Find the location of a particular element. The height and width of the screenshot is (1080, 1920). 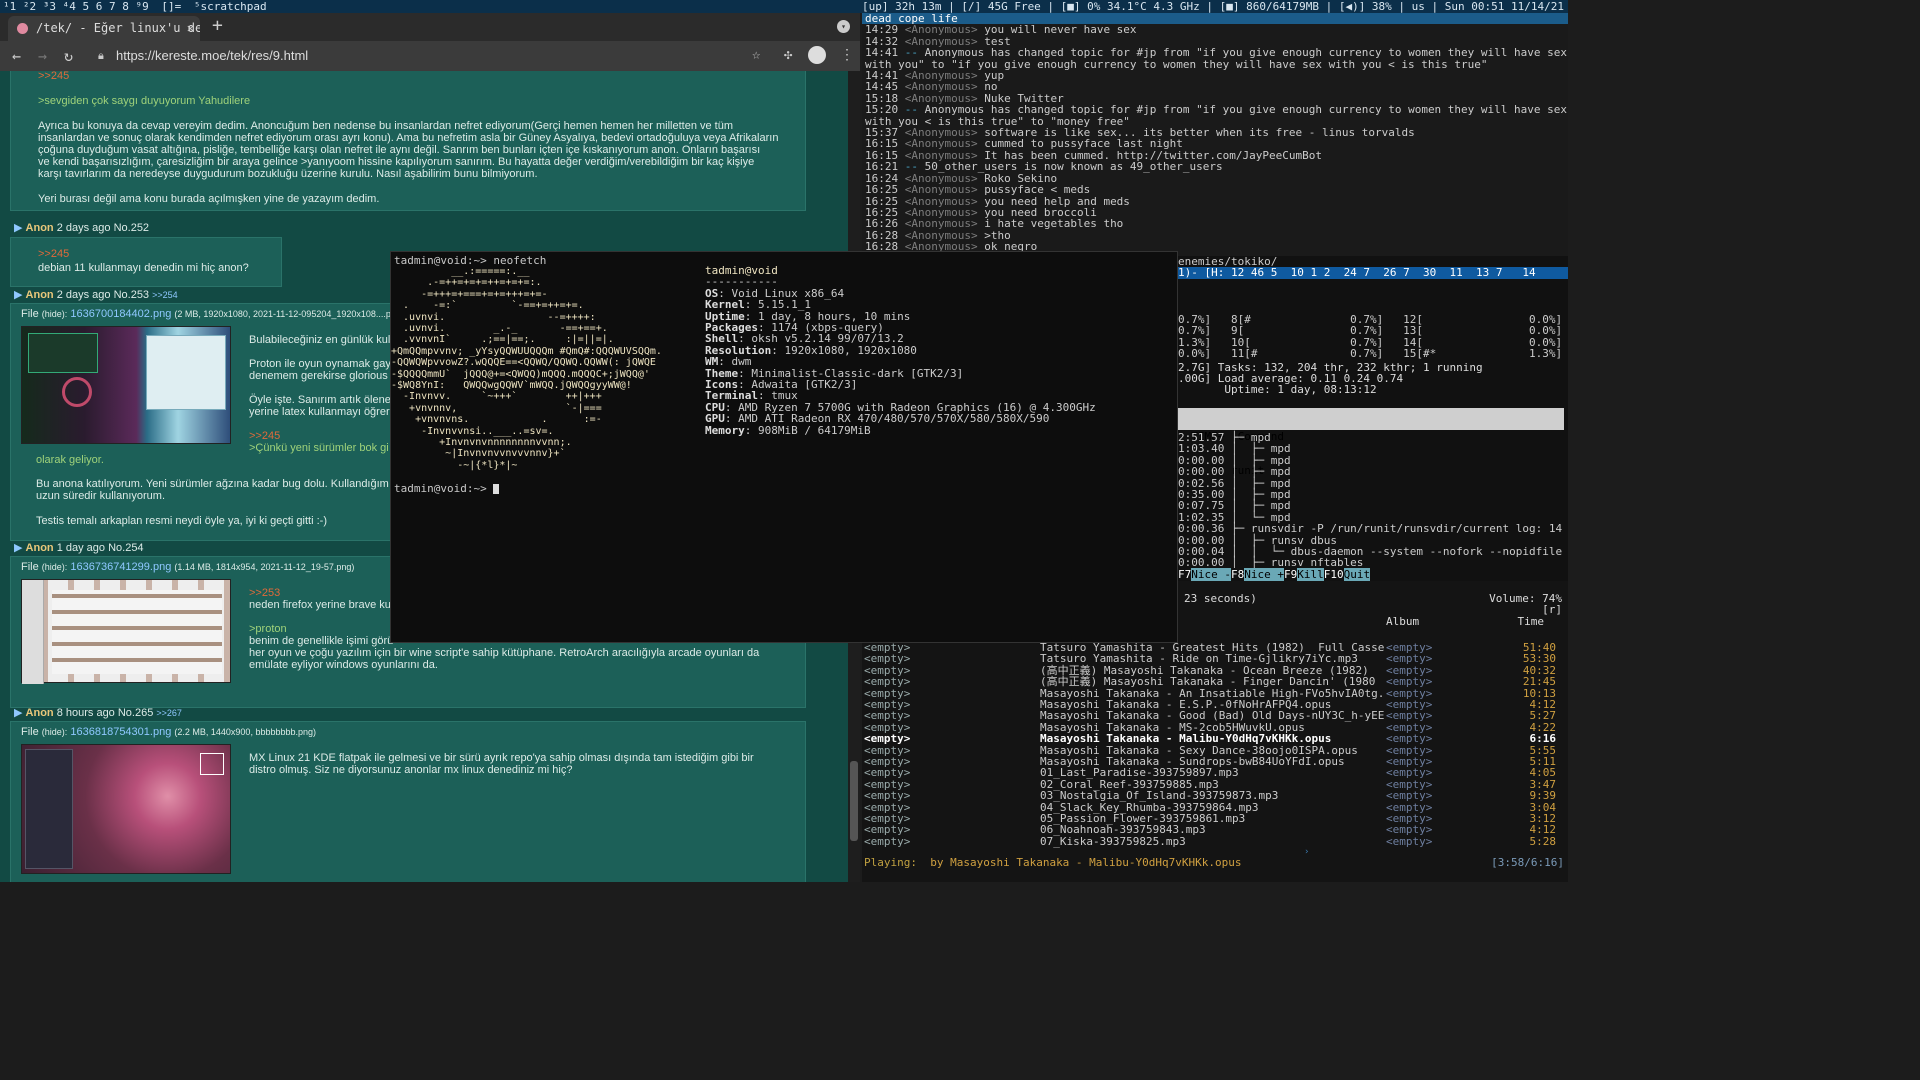

bookmark-star-icon: ☆ is located at coordinates (756, 55).